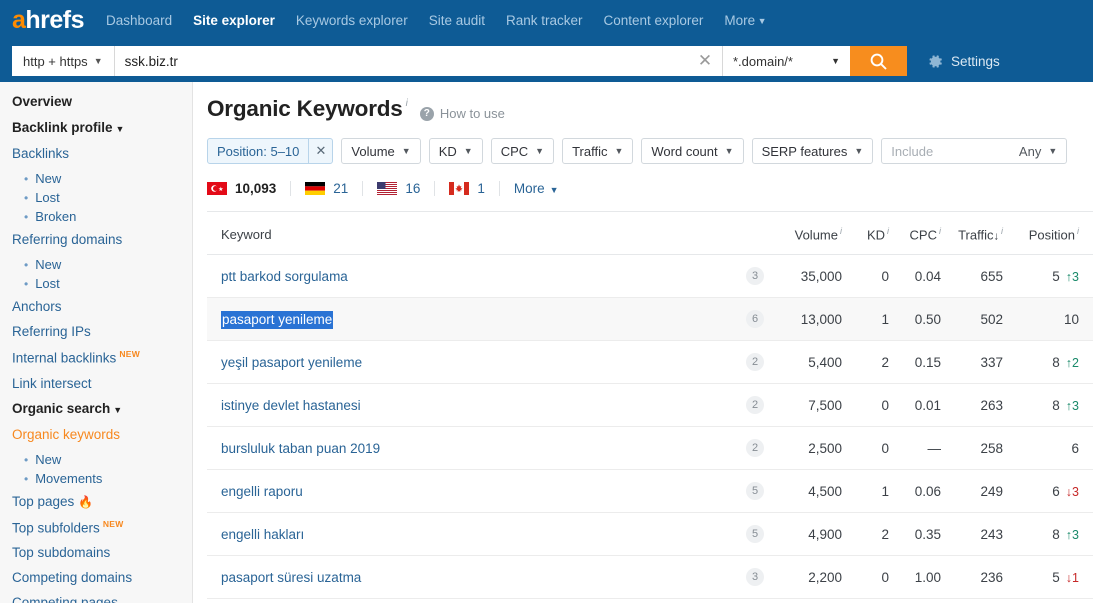 The height and width of the screenshot is (603, 1093). What do you see at coordinates (334, 188) in the screenshot?
I see `country-filter-de: 21` at bounding box center [334, 188].